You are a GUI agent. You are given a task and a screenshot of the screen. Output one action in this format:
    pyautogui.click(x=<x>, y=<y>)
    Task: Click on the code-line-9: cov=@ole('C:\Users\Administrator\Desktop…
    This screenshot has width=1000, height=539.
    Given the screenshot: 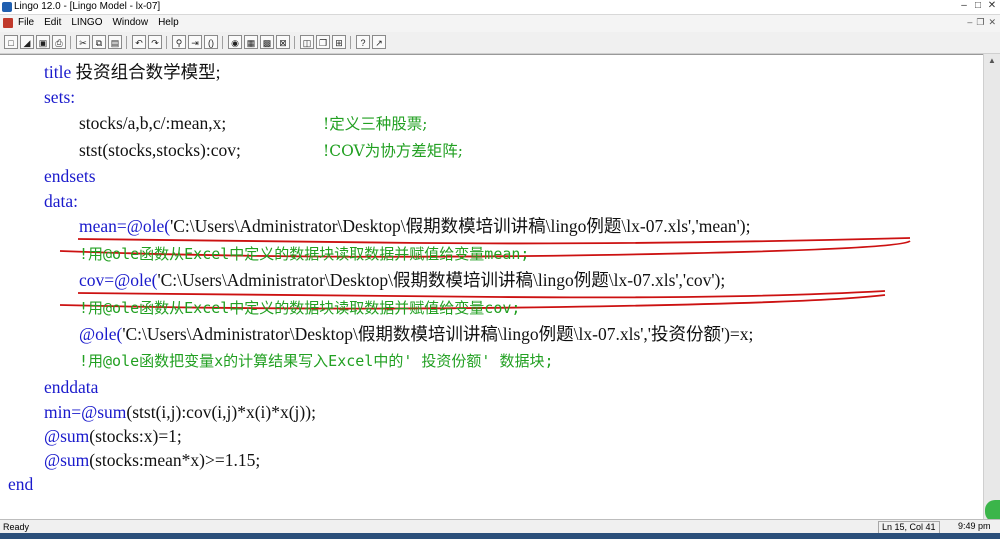 What is the action you would take?
    pyautogui.click(x=402, y=280)
    